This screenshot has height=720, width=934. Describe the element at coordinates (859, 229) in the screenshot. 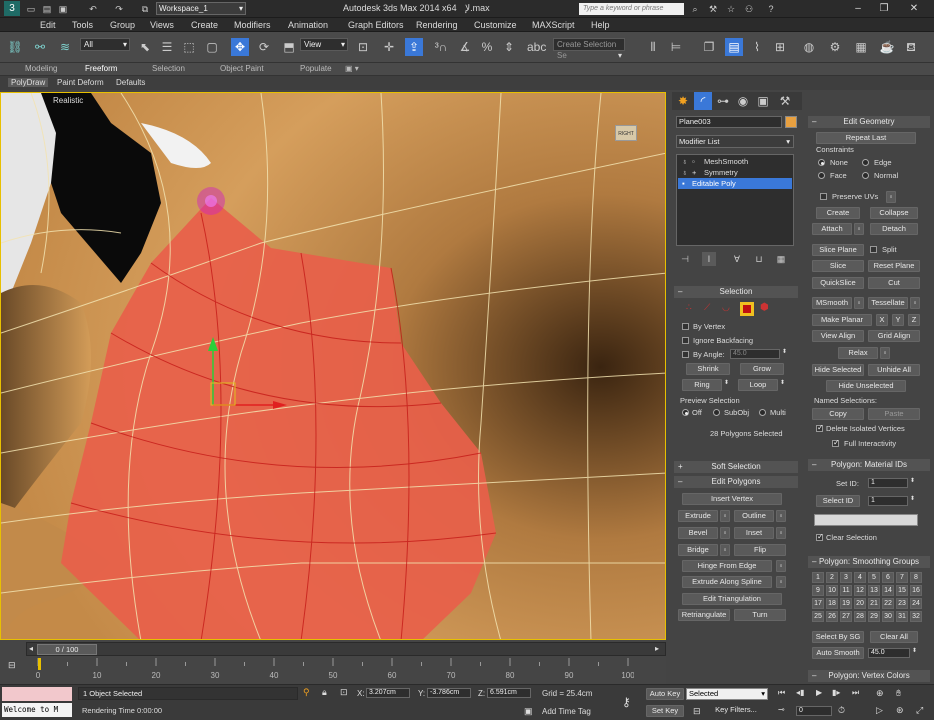

I see `attach-settings-button: ▫` at that location.